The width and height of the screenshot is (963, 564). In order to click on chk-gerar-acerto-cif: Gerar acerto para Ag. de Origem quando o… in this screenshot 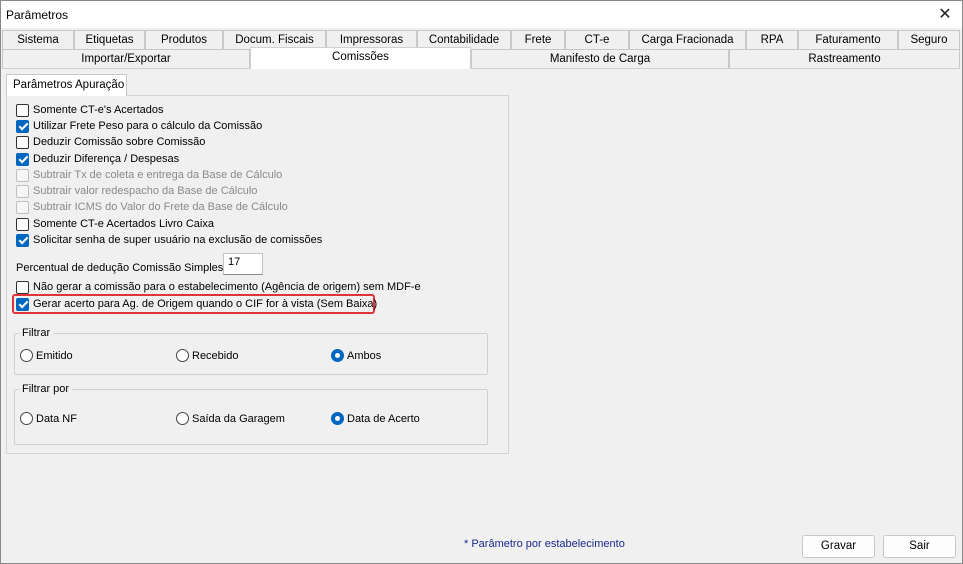, I will do `click(196, 304)`.